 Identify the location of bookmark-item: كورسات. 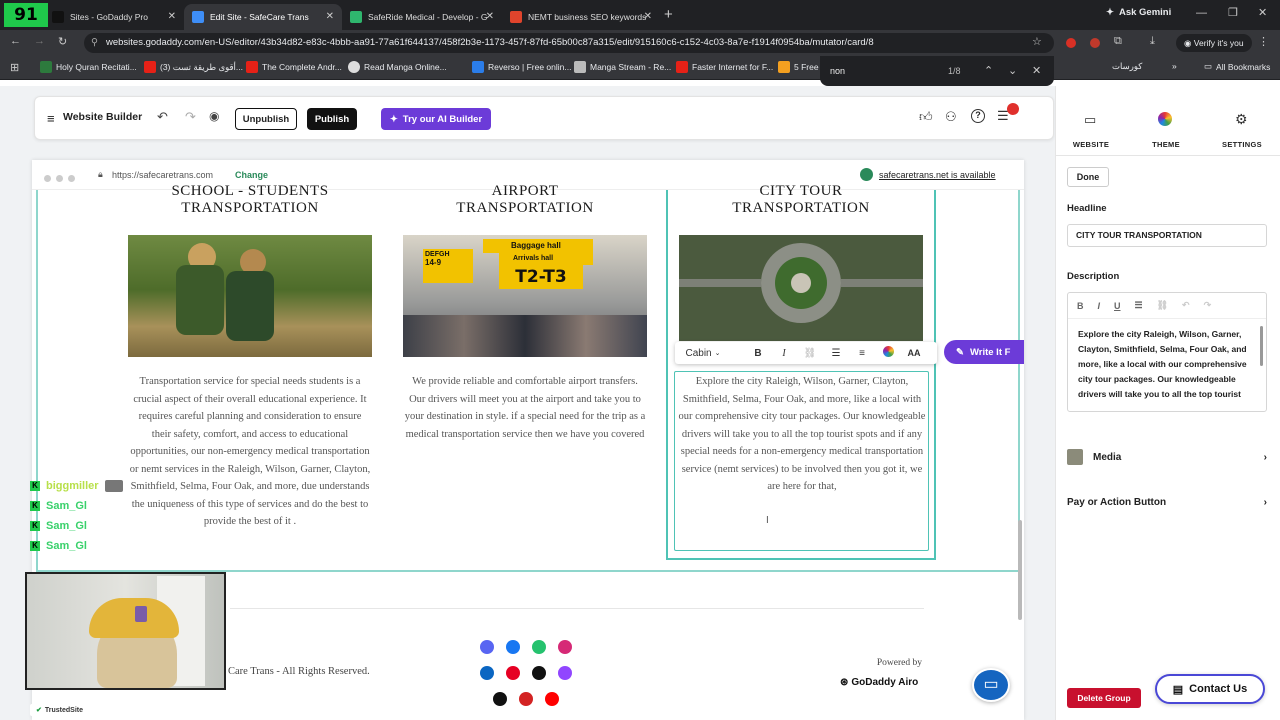
(1127, 66).